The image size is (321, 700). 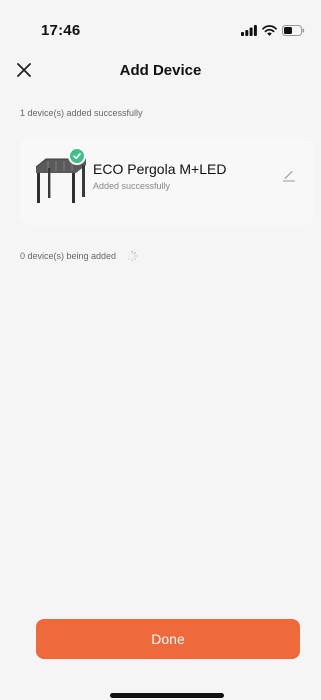 What do you see at coordinates (132, 256) in the screenshot?
I see `loading-spinner-icon` at bounding box center [132, 256].